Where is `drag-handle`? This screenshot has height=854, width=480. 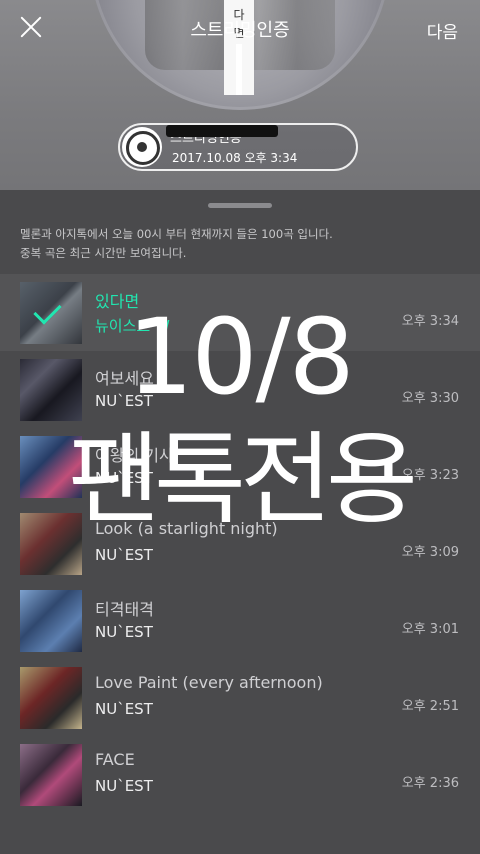 drag-handle is located at coordinates (240, 205).